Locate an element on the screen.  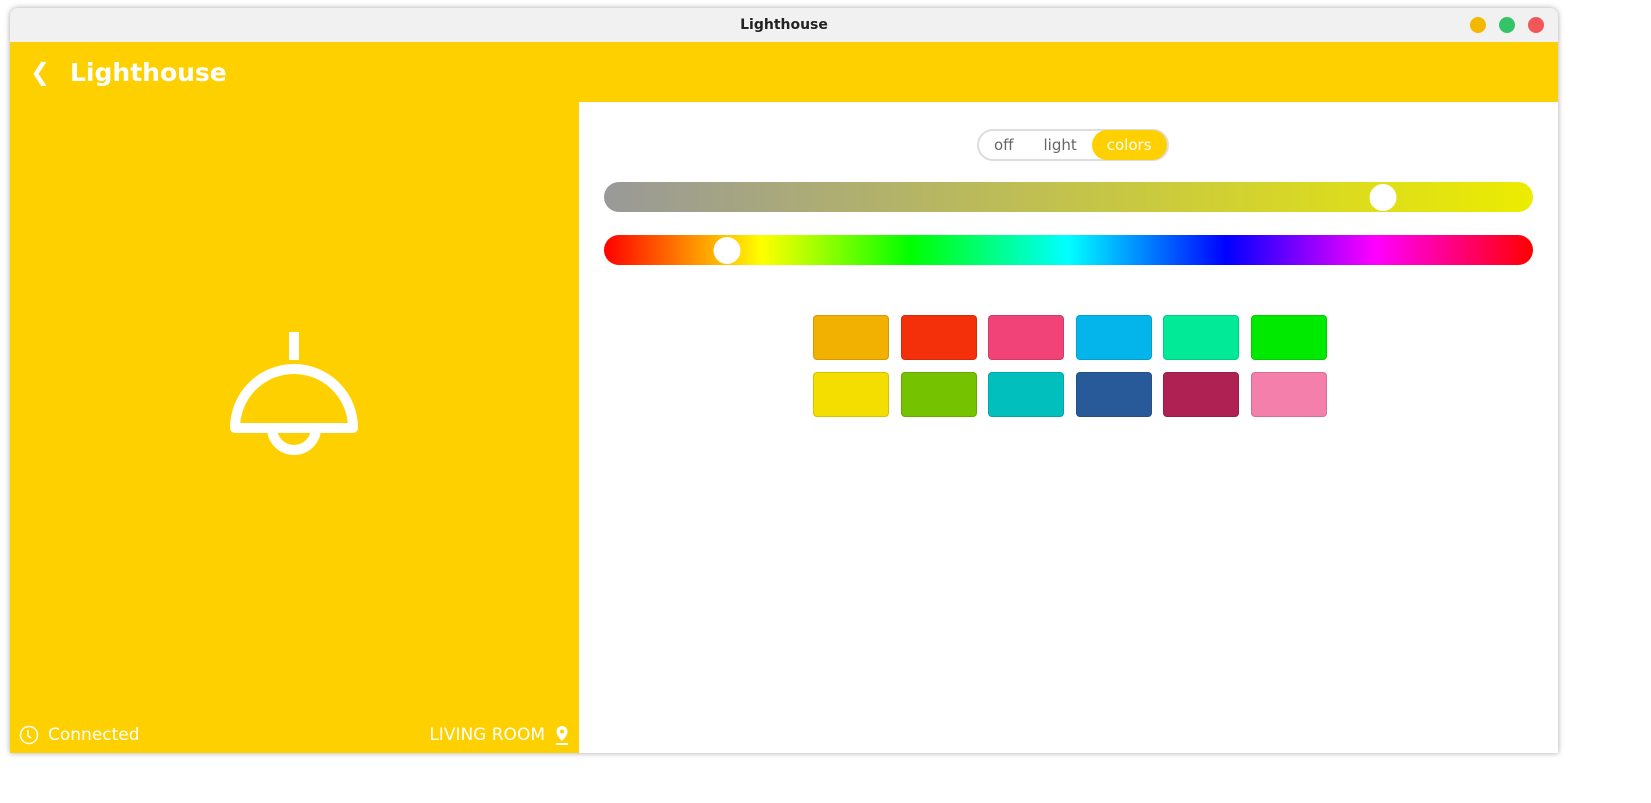
hue-slider is located at coordinates (1068, 250).